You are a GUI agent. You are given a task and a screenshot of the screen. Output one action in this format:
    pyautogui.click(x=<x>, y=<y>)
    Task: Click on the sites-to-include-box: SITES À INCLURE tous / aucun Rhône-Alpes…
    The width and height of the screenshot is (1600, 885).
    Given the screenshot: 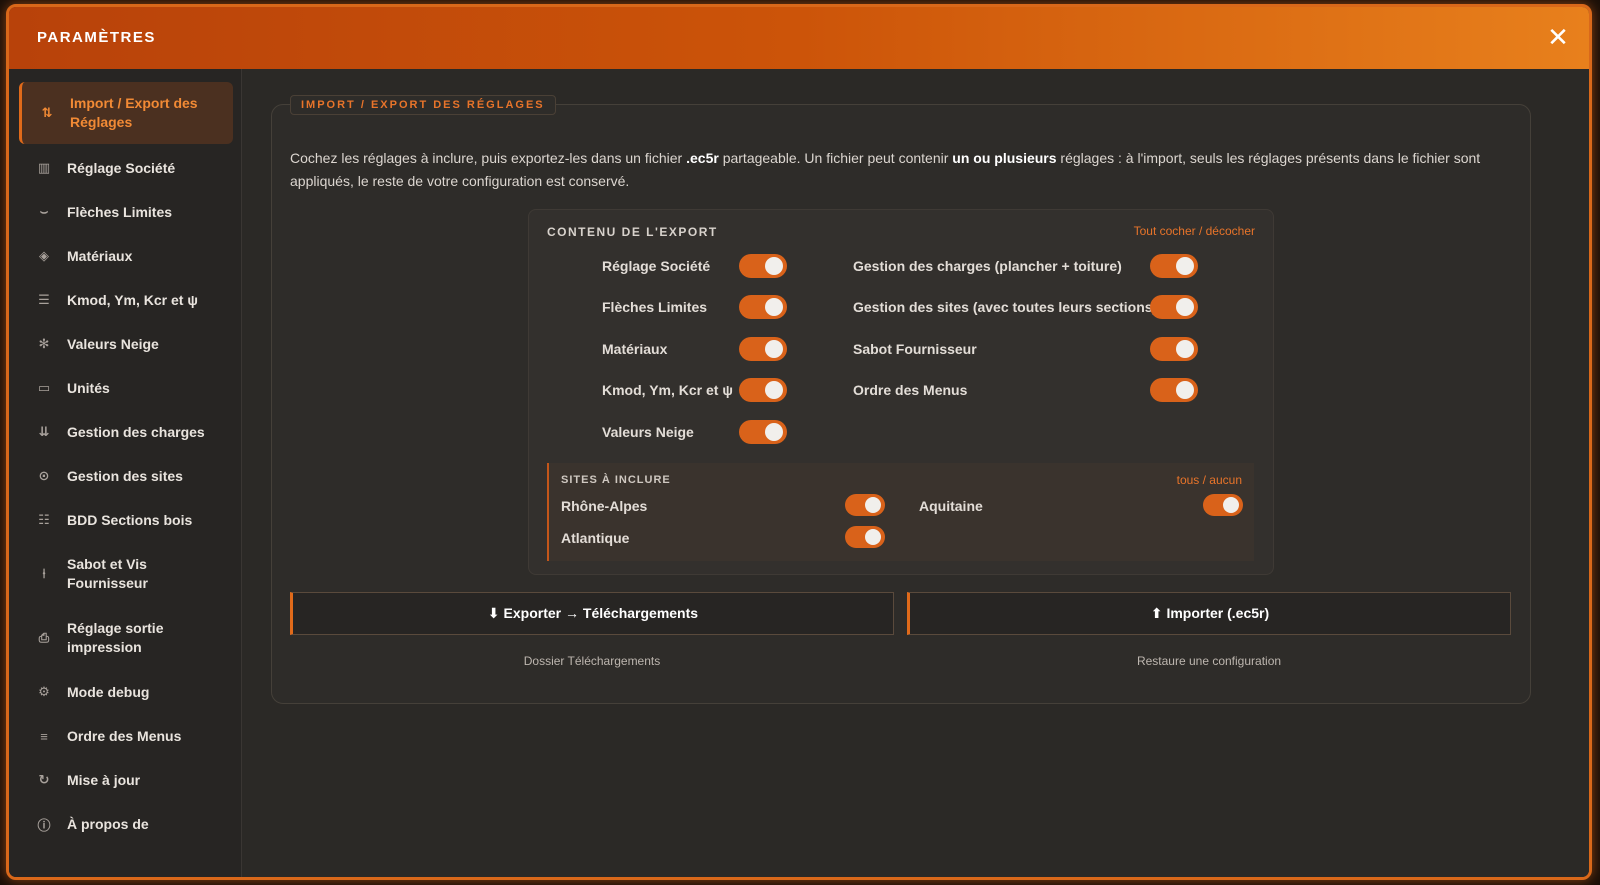 What is the action you would take?
    pyautogui.click(x=900, y=512)
    